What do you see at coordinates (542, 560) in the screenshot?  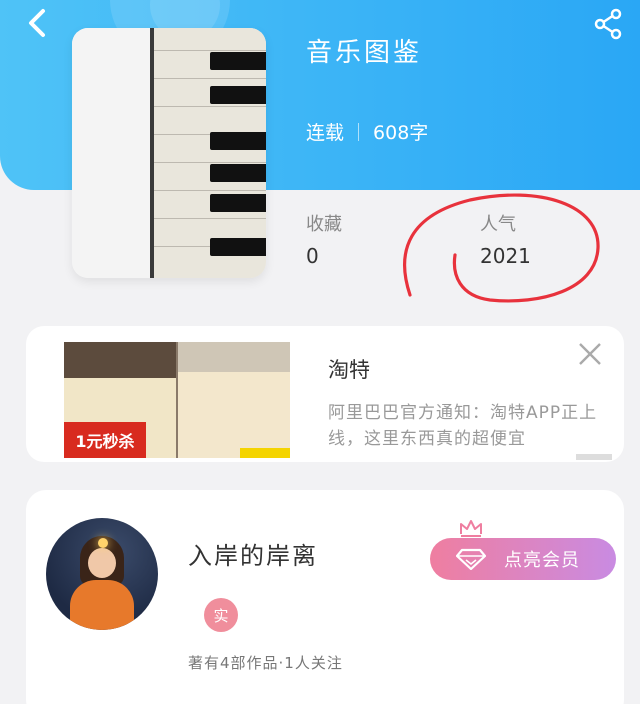 I see `vip-button-label: 点亮会员` at bounding box center [542, 560].